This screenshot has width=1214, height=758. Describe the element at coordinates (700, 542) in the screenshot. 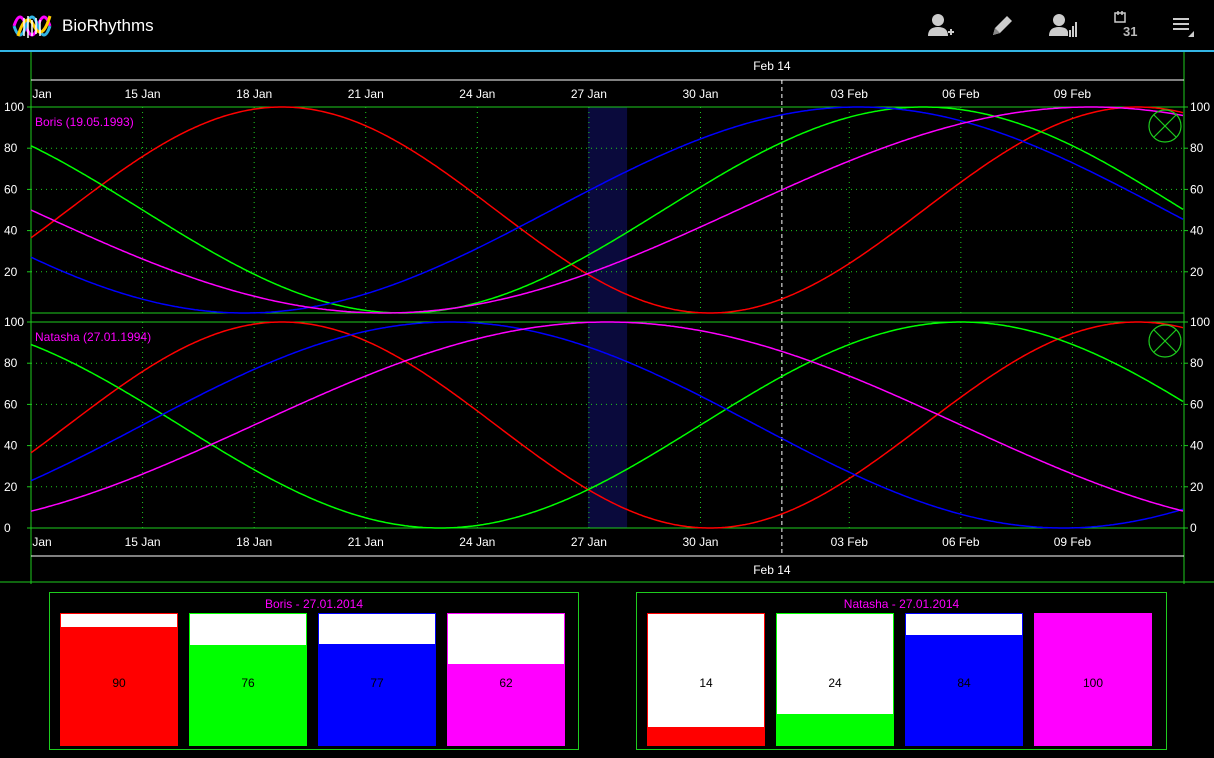

I see `date-tick-bottom: 30 Jan` at that location.